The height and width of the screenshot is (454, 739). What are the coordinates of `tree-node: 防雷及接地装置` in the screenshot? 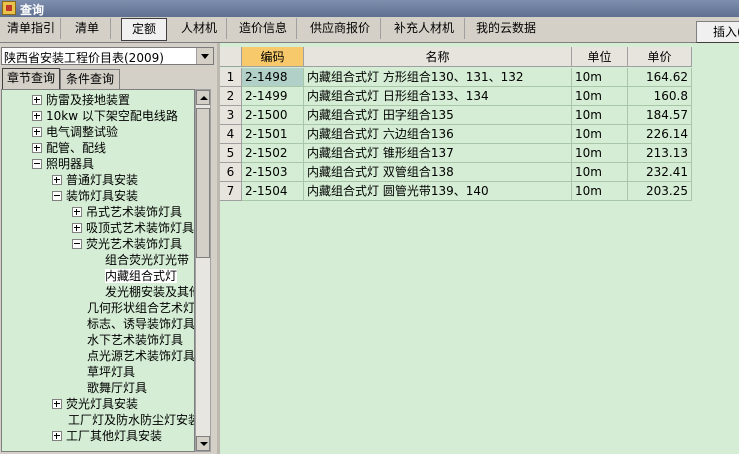 It's located at (81, 100).